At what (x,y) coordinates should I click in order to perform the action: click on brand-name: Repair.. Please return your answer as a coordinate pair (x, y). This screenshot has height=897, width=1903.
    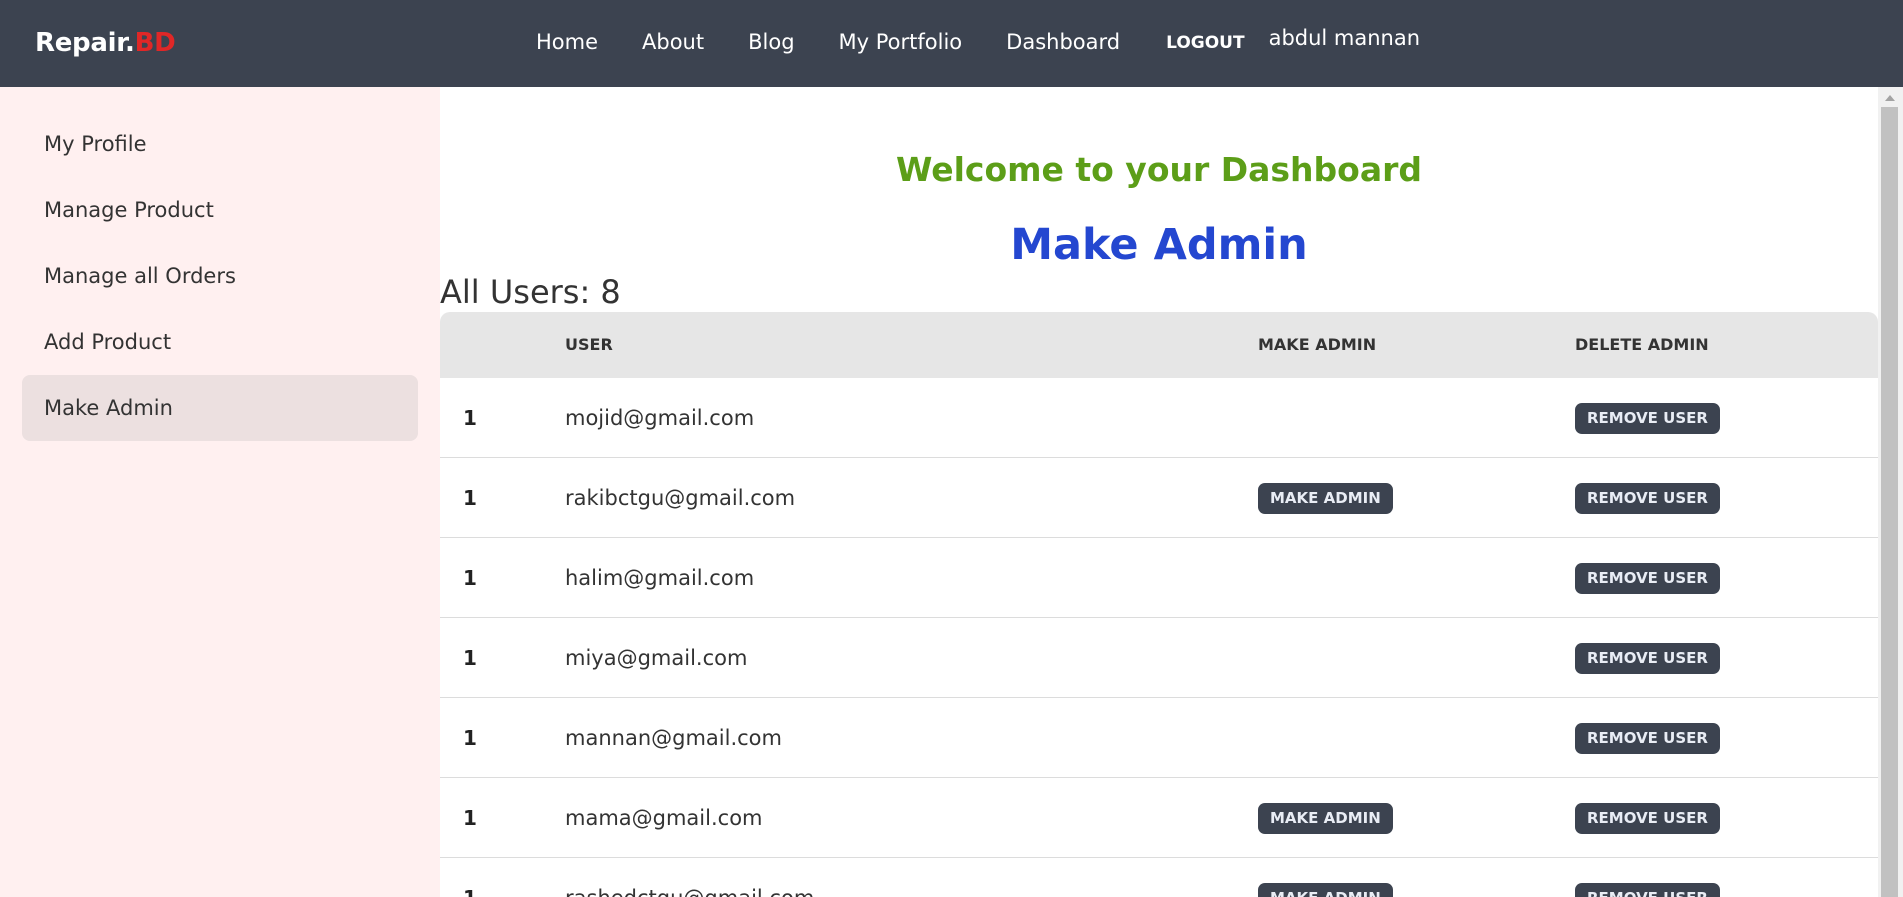
    Looking at the image, I should click on (85, 43).